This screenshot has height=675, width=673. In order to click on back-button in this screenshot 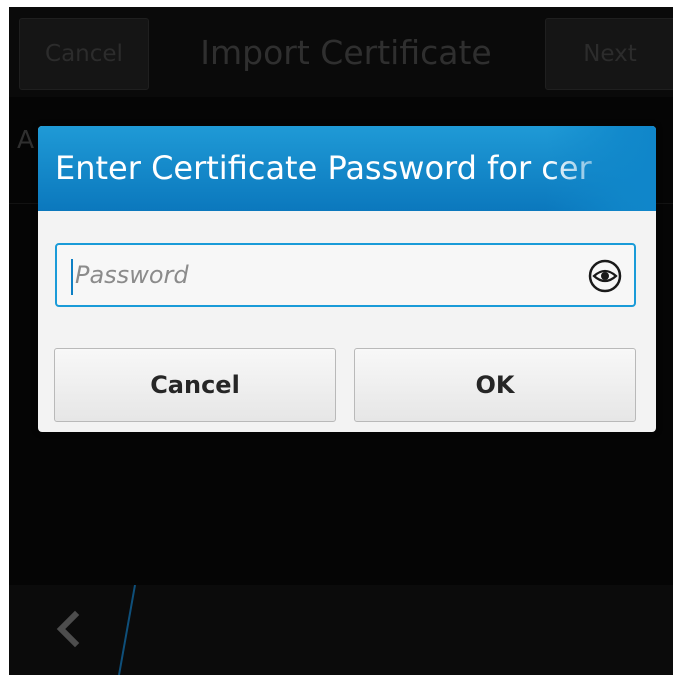, I will do `click(69, 629)`.